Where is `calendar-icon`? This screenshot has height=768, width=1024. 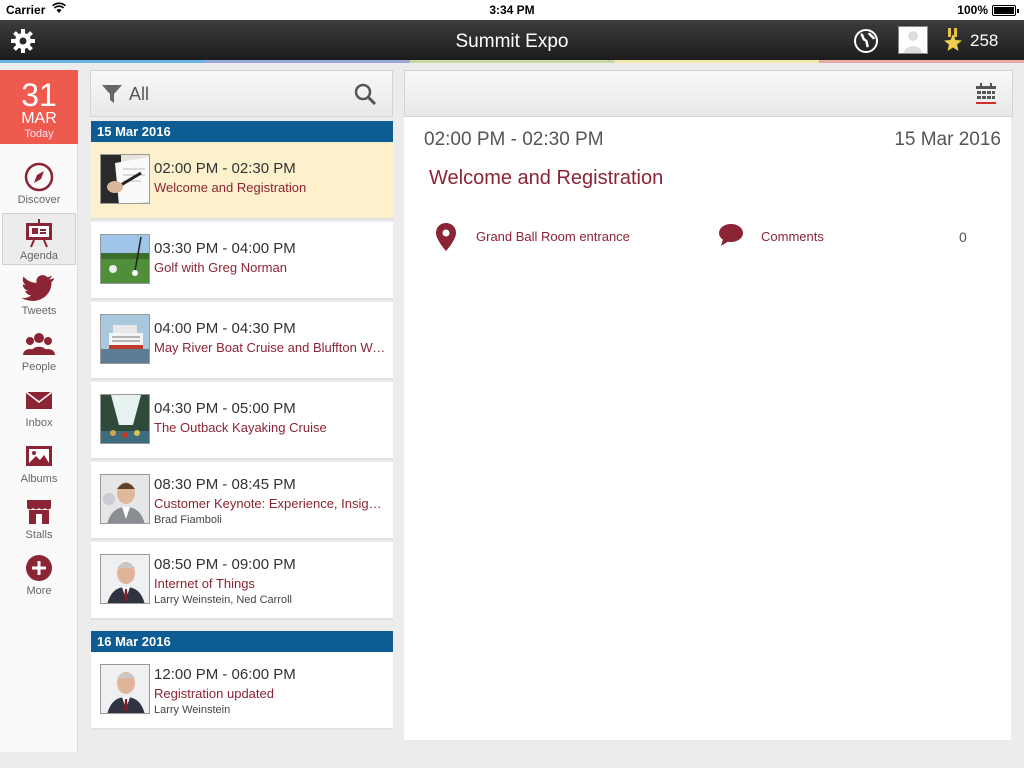 calendar-icon is located at coordinates (986, 96).